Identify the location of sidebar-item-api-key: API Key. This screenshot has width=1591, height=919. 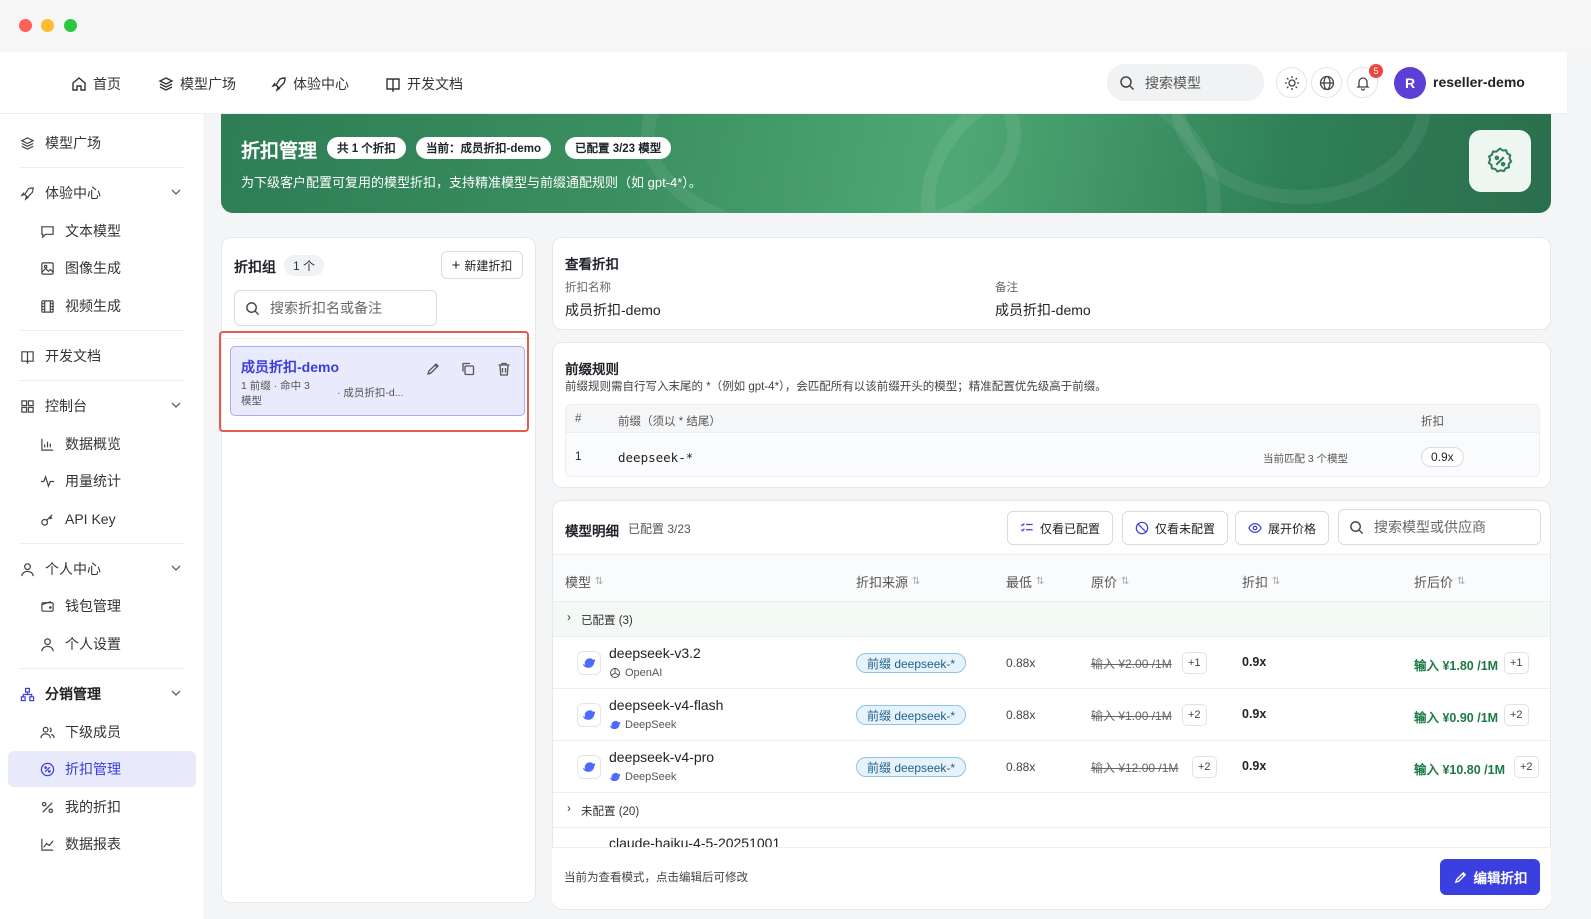
(102, 519).